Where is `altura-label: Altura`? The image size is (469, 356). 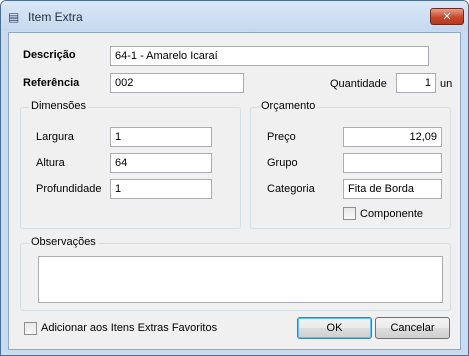
altura-label: Altura is located at coordinates (50, 163).